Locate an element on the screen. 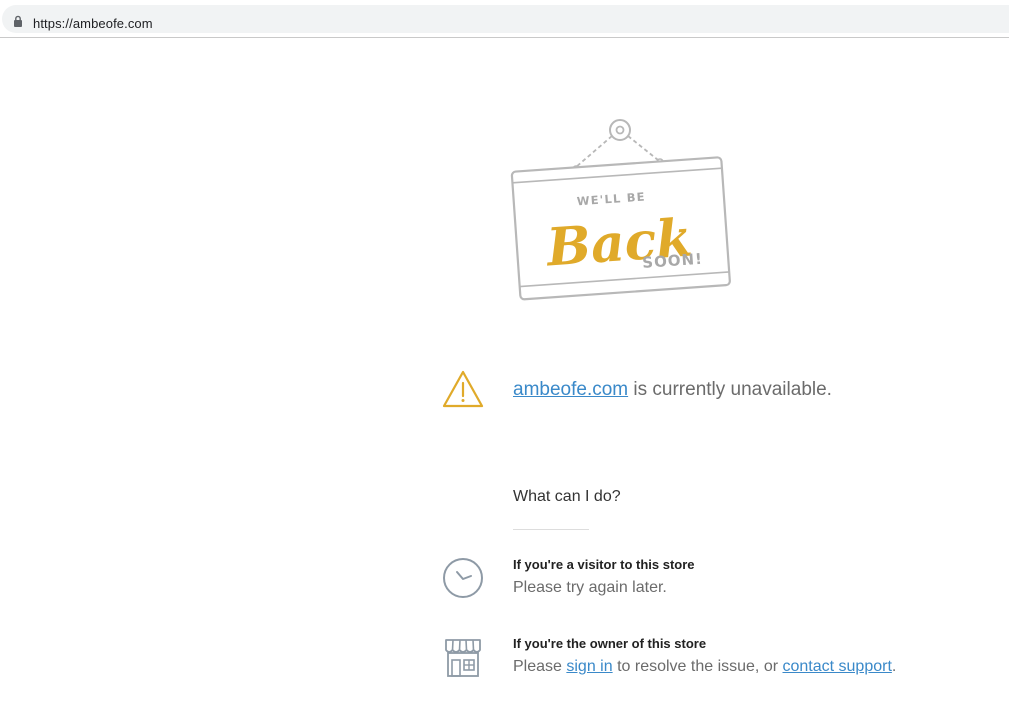 The width and height of the screenshot is (1009, 719). browser-address-bar: https://ambeofe.com is located at coordinates (504, 19).